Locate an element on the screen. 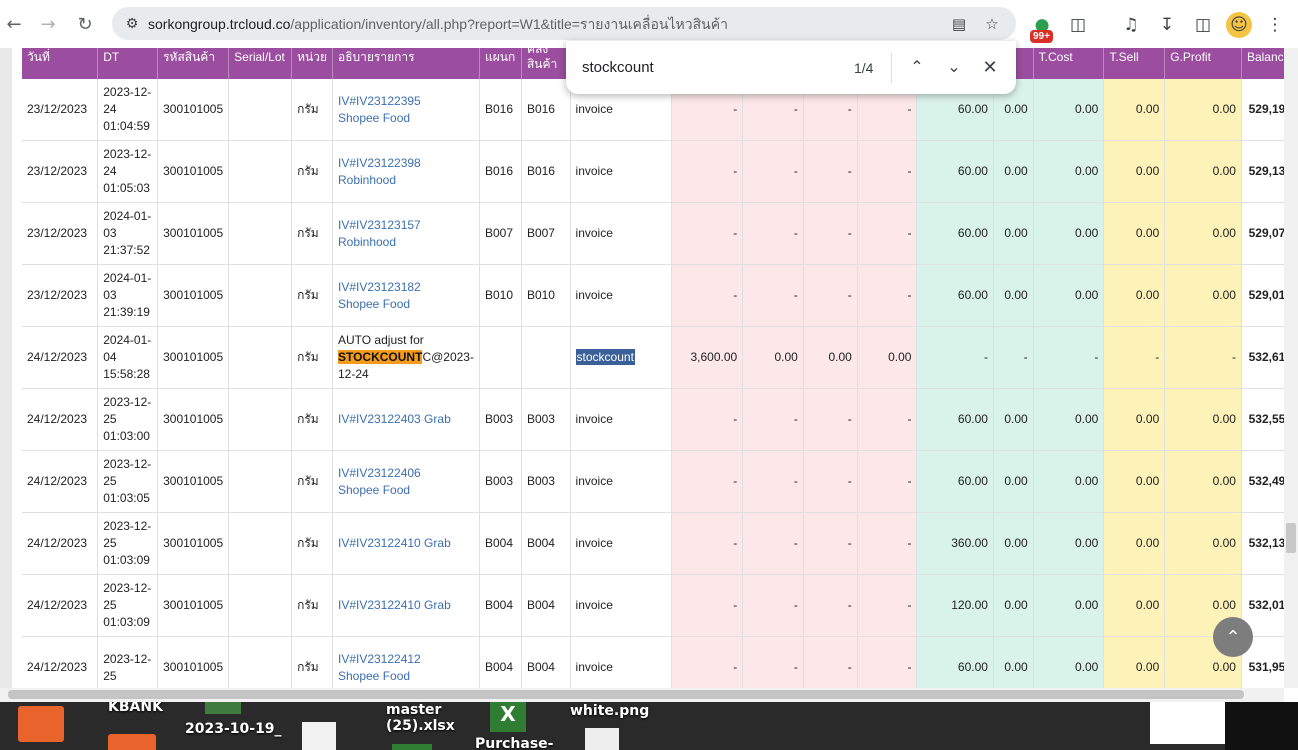  font-file-icon is located at coordinates (319, 736).